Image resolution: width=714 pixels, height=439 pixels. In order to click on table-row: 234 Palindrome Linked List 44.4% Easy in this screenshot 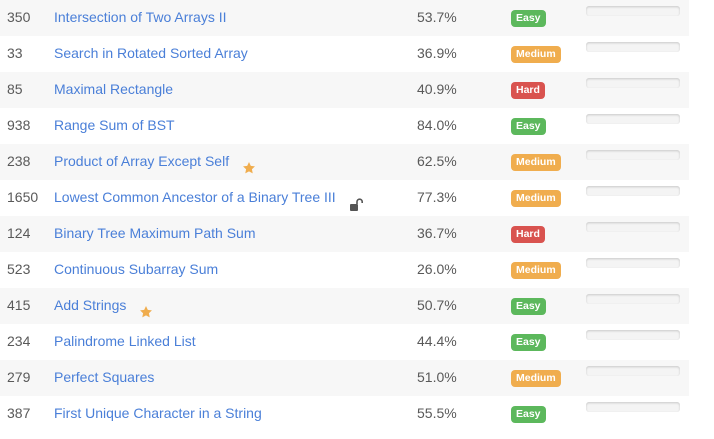, I will do `click(344, 342)`.